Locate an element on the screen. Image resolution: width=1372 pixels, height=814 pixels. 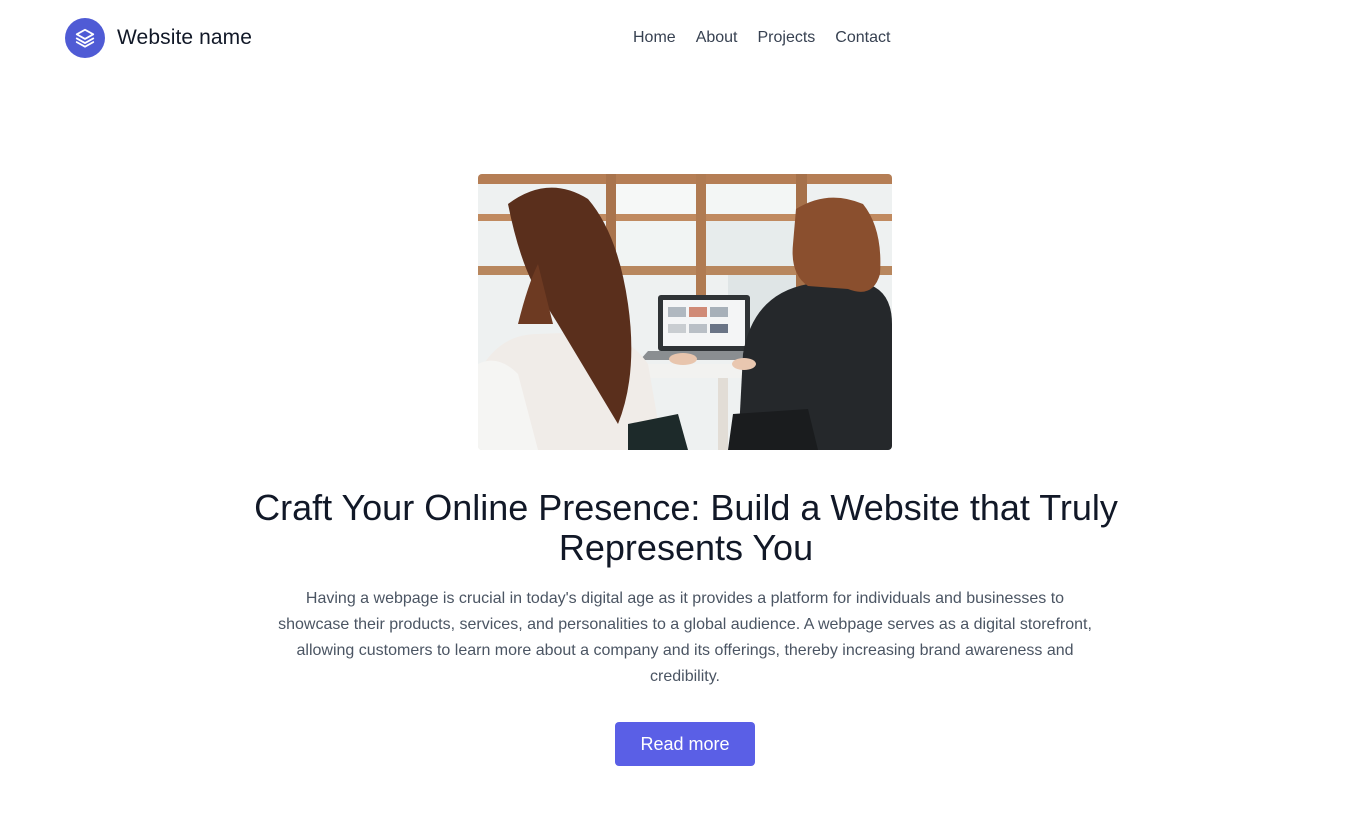
site-header: Website name Home About Projects Contact is located at coordinates (686, 39).